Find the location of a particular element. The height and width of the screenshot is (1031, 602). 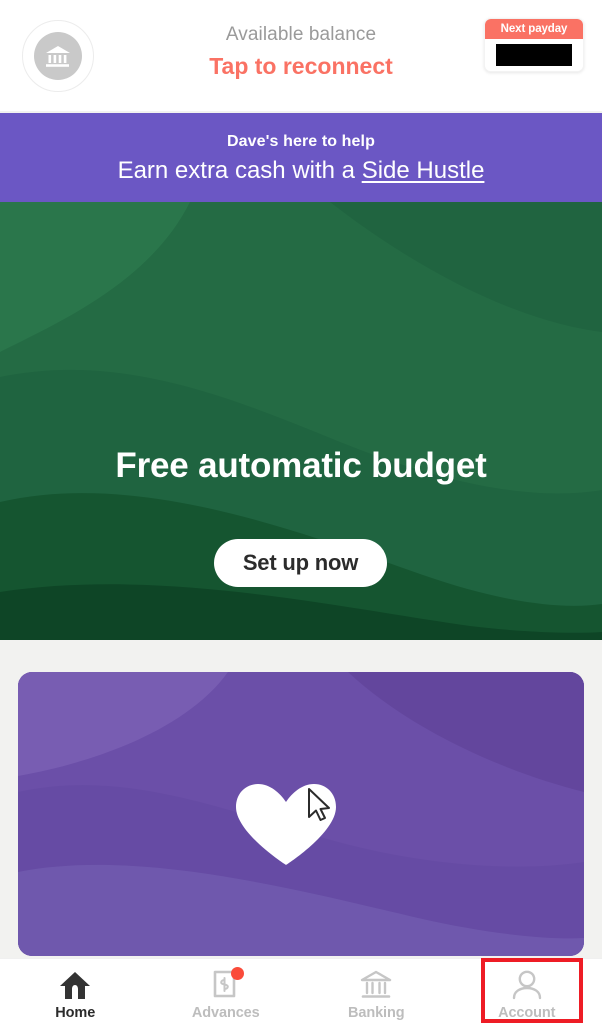

tab-banking: Banking is located at coordinates (376, 995).